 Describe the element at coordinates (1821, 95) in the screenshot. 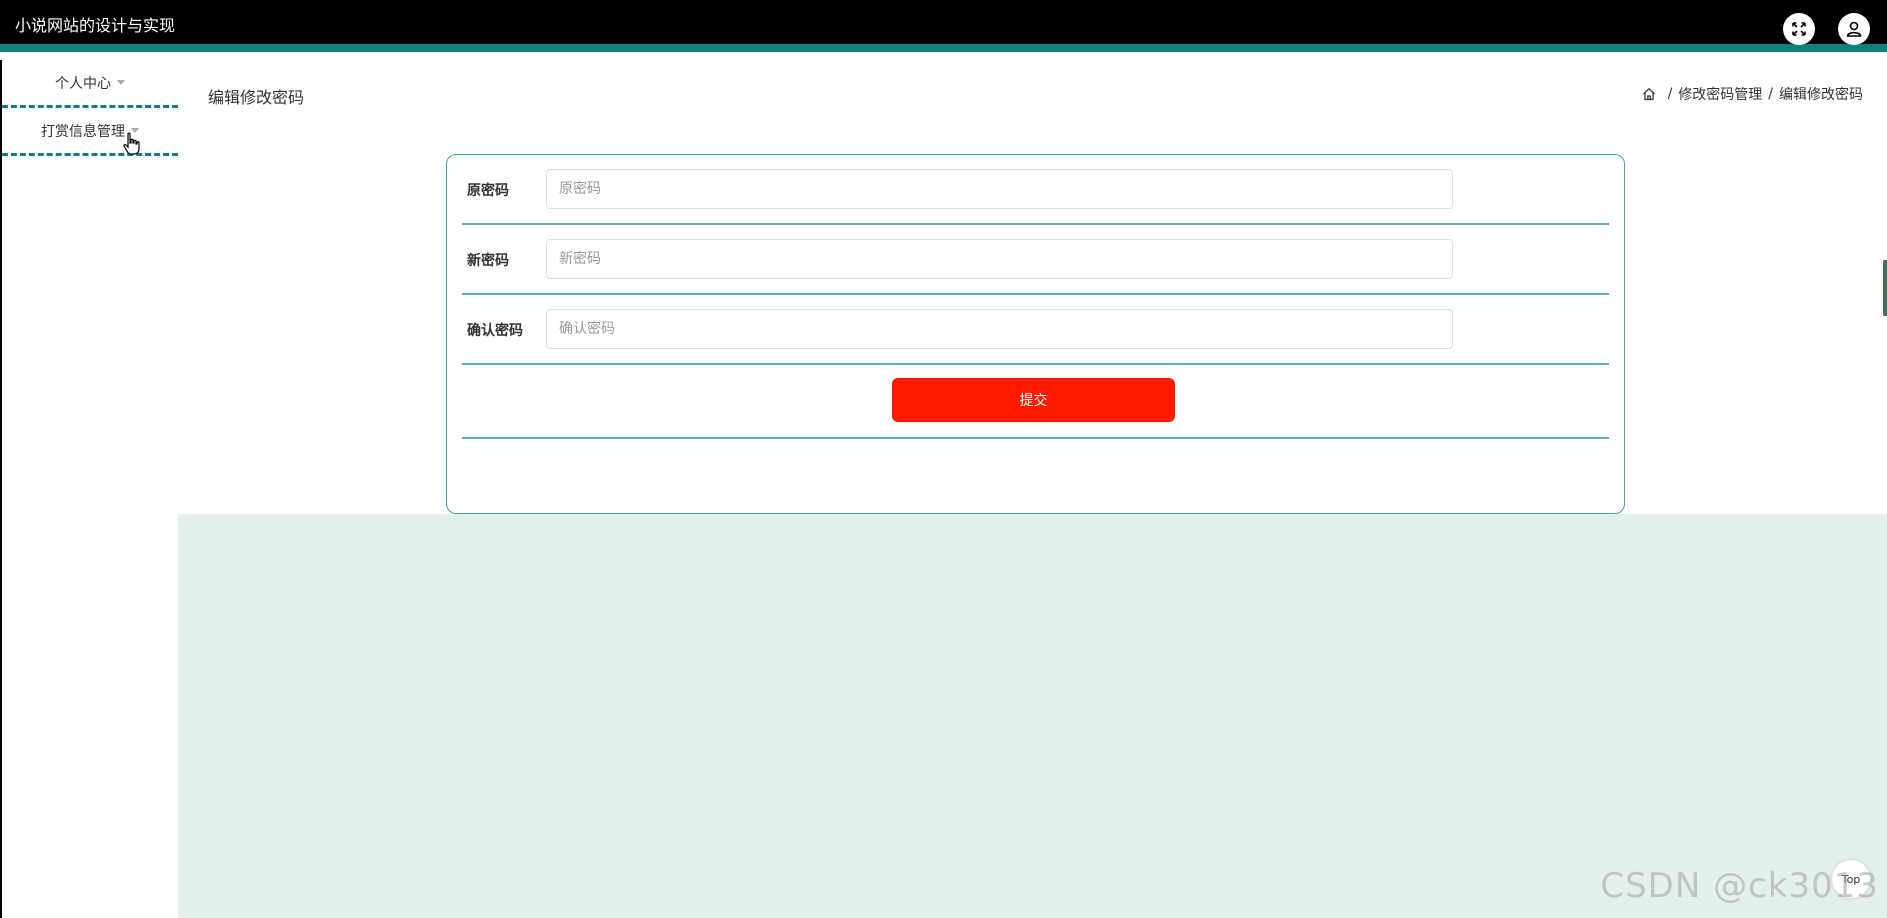

I see `breadcrumb-item-edit-password: 编辑修改密码` at that location.